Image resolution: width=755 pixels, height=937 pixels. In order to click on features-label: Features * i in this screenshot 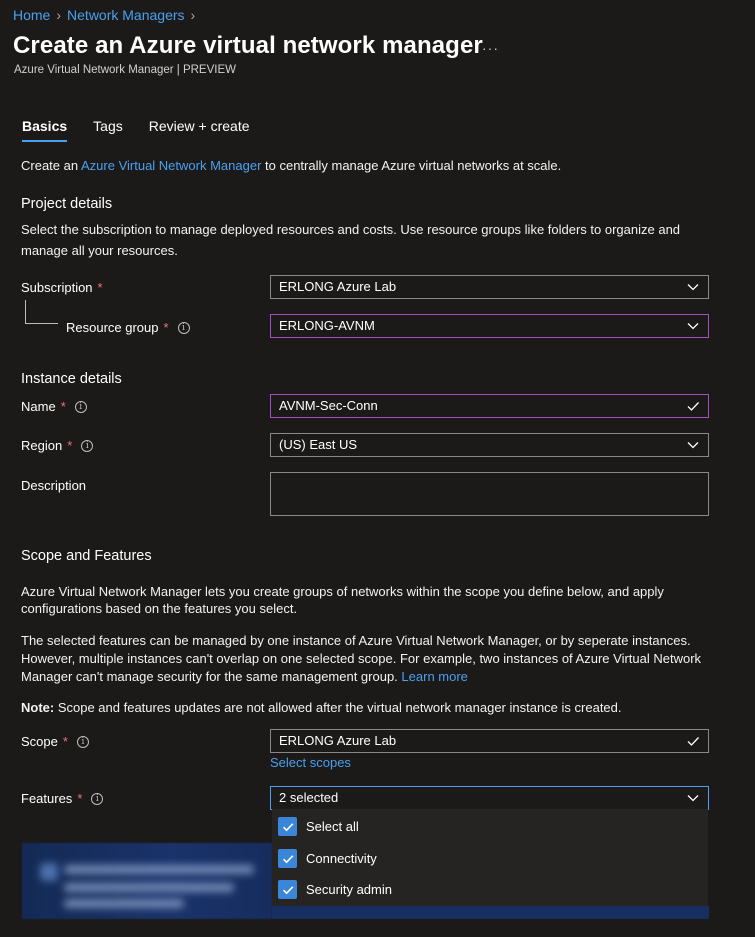, I will do `click(62, 798)`.